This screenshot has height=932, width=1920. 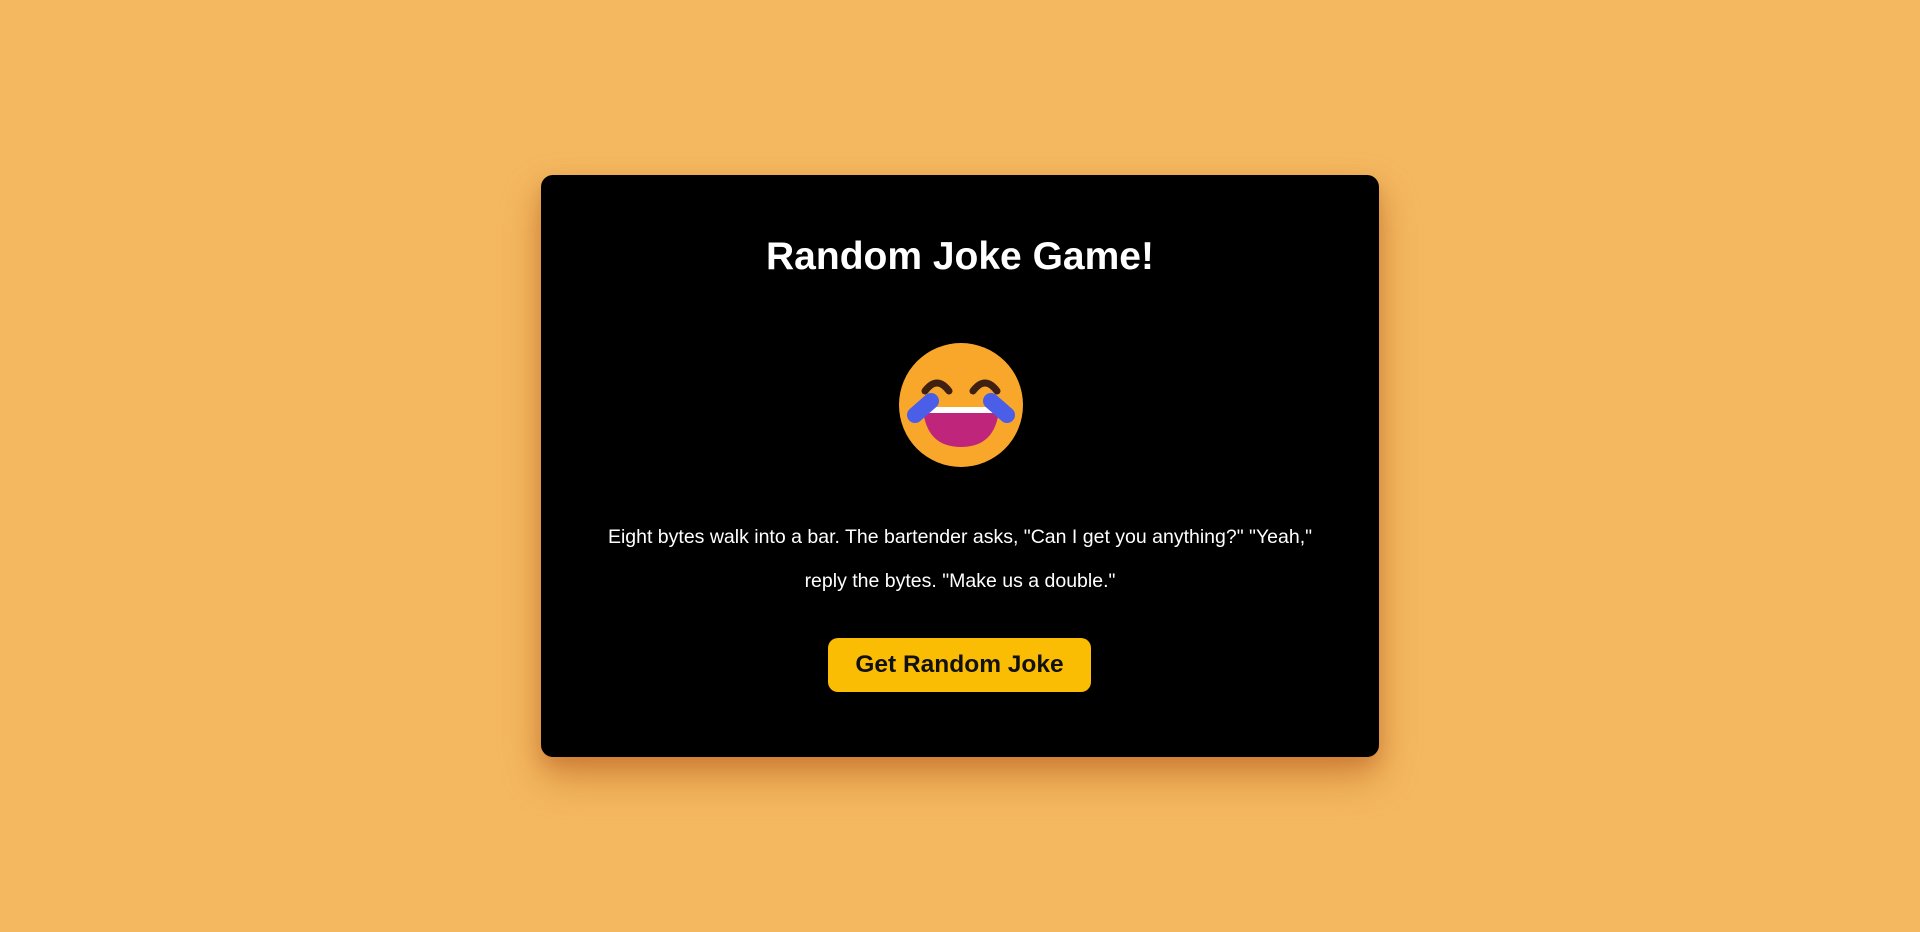 What do you see at coordinates (961, 405) in the screenshot?
I see `laughing-tears-icon` at bounding box center [961, 405].